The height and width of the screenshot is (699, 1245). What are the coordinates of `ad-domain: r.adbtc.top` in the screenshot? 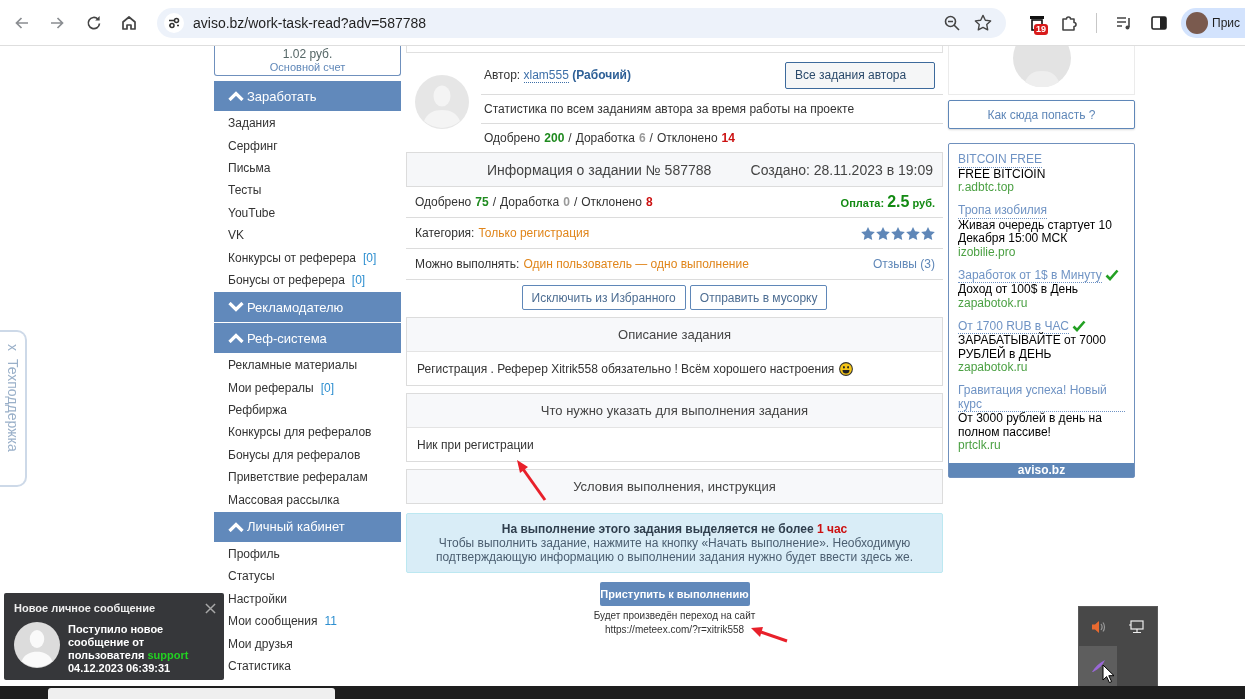 It's located at (987, 188).